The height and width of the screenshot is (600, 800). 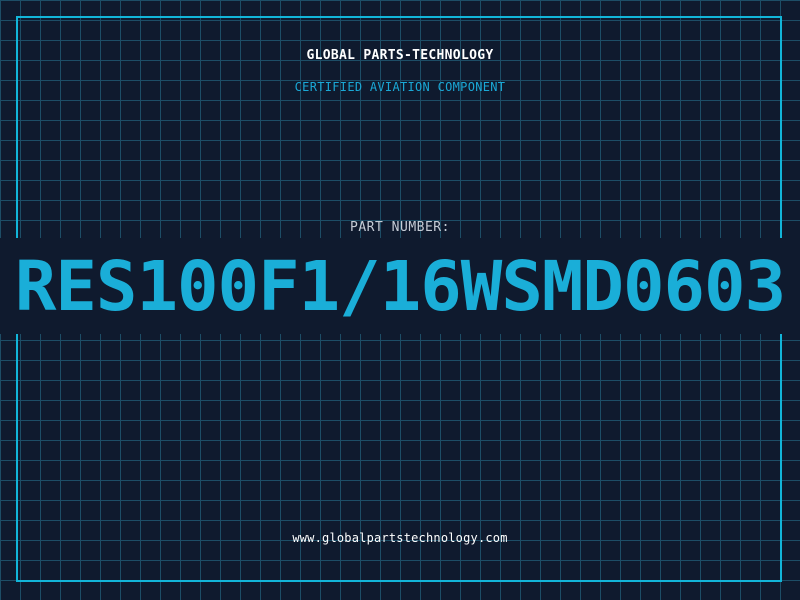 What do you see at coordinates (400, 287) in the screenshot?
I see `part-number-value: RES100F1/16WSMD0603` at bounding box center [400, 287].